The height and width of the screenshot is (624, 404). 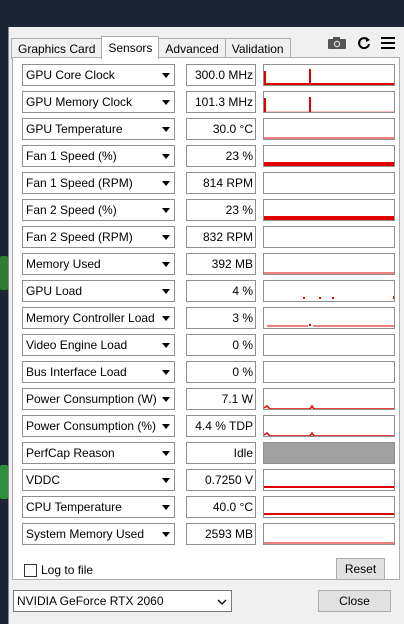 What do you see at coordinates (30, 570) in the screenshot?
I see `log-to-file-checkbox` at bounding box center [30, 570].